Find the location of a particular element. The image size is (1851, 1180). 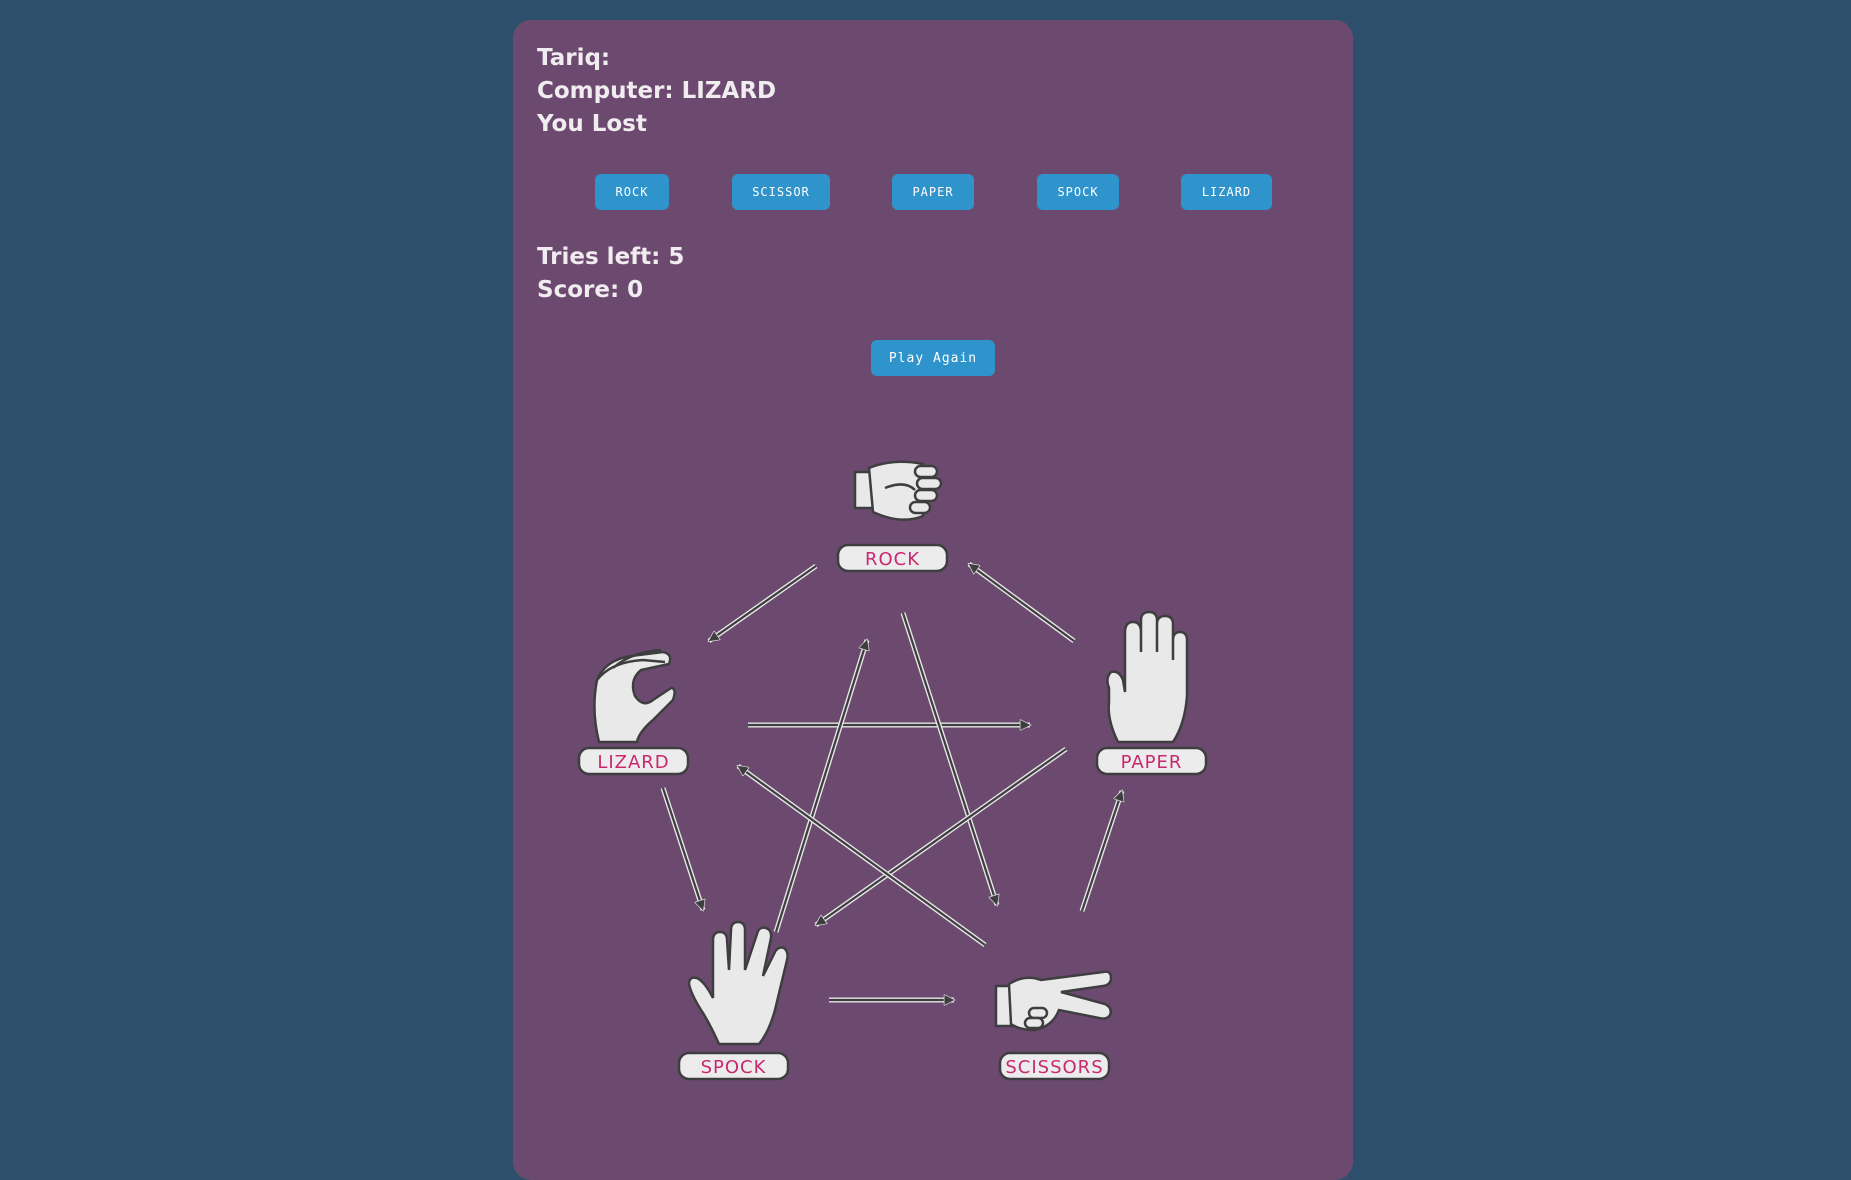

spock-label: SPOCK is located at coordinates (733, 1066).